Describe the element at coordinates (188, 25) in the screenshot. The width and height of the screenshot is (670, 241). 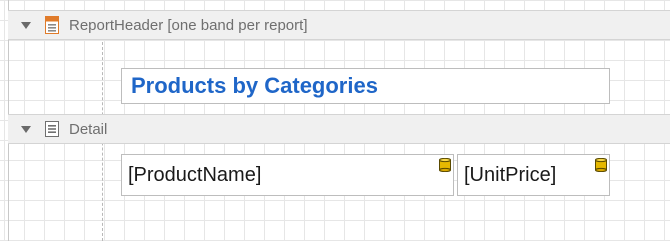
I see `report-header-band-label: ReportHeader [one band per report]` at that location.